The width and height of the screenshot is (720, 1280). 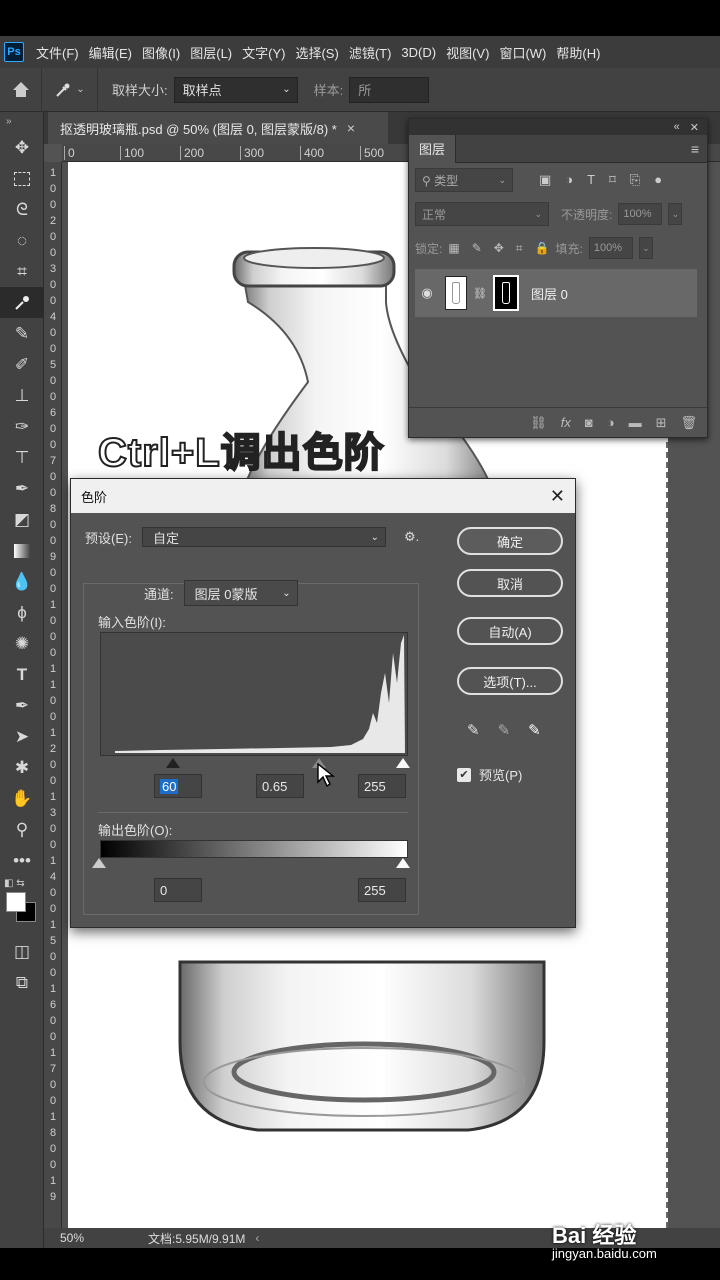 I want to click on link-layers-icon: ⛓, so click(x=538, y=423).